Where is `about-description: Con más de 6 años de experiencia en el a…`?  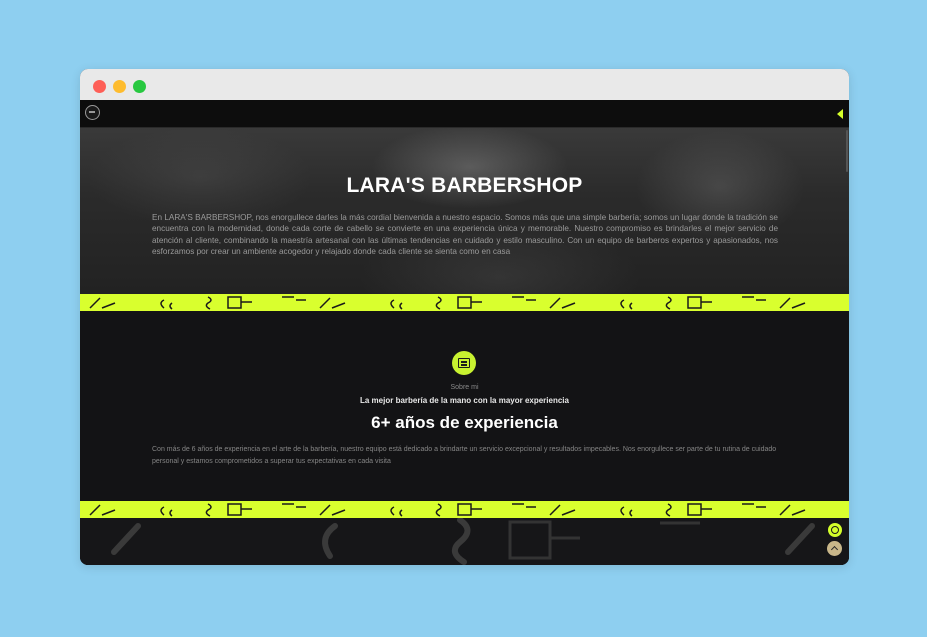
about-description: Con más de 6 años de experiencia en el a… is located at coordinates (464, 455).